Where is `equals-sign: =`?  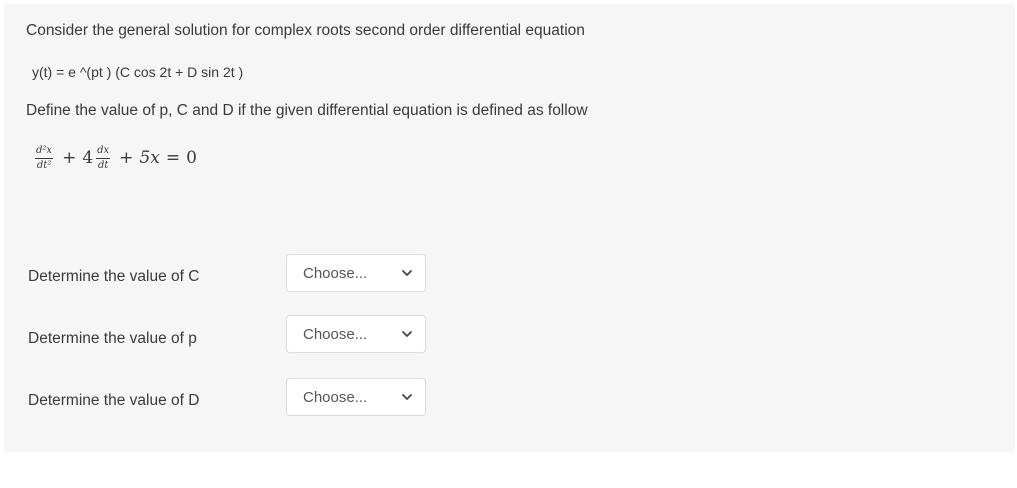 equals-sign: = is located at coordinates (173, 158).